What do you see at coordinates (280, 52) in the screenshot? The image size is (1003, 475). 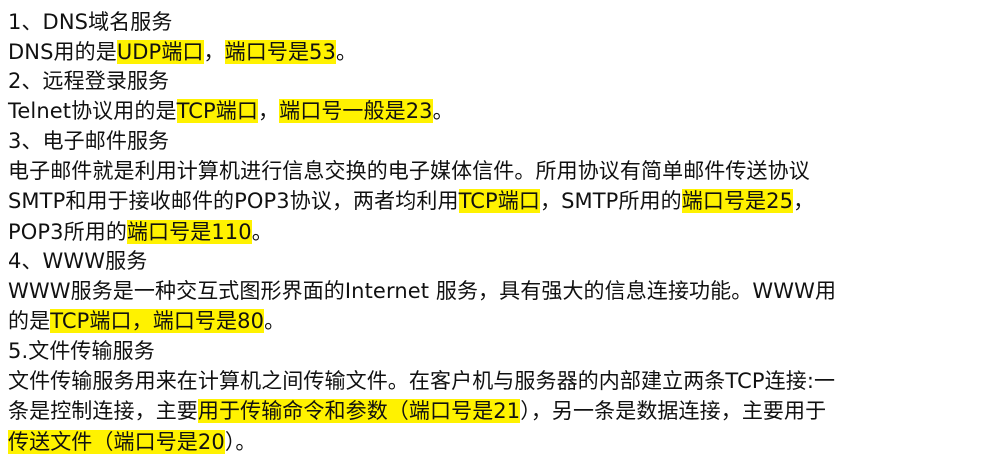 I see `highlighted-text: 端口号是53` at bounding box center [280, 52].